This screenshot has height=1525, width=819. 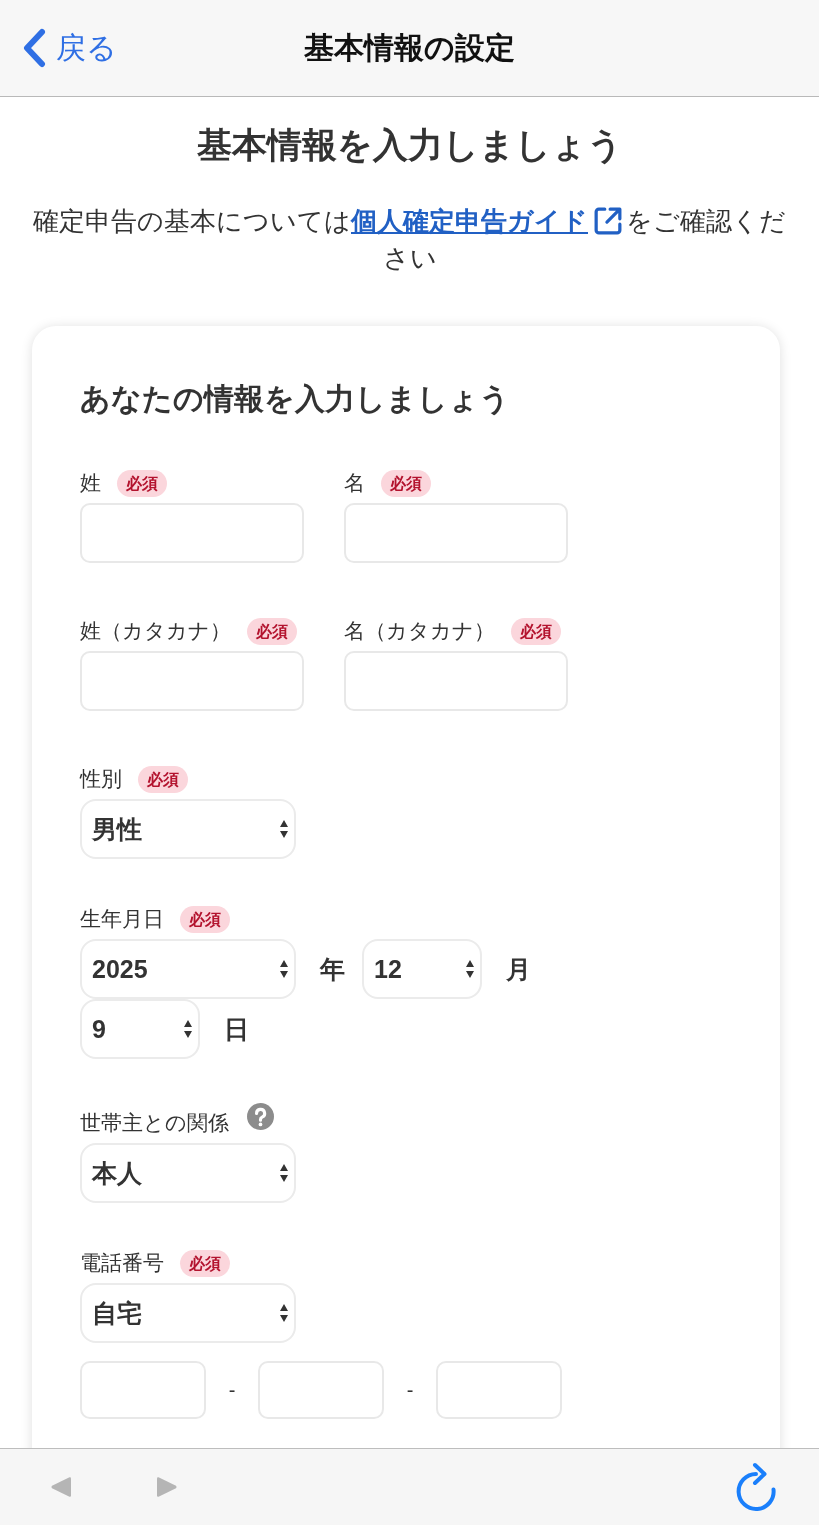 What do you see at coordinates (469, 221) in the screenshot?
I see `guide-link: 個人確定申告ガイド` at bounding box center [469, 221].